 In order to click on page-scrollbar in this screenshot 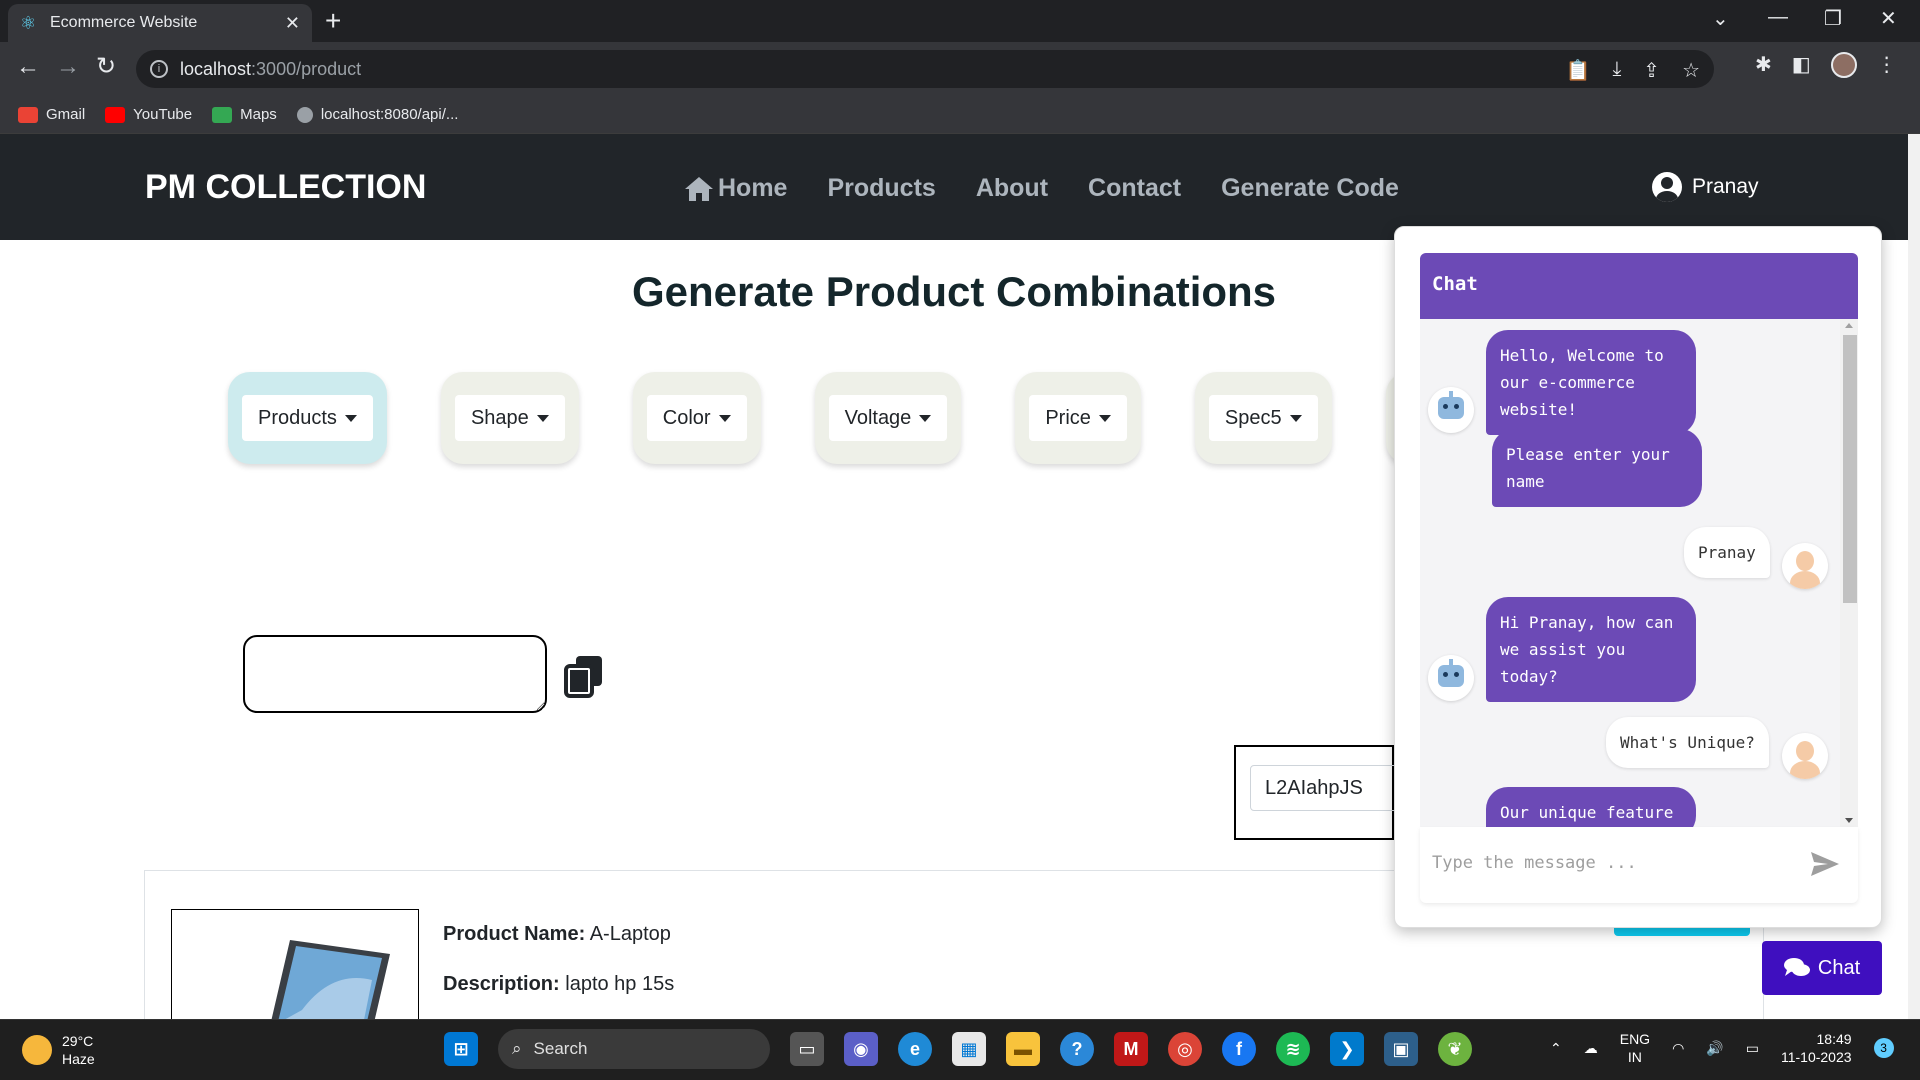, I will do `click(1914, 576)`.